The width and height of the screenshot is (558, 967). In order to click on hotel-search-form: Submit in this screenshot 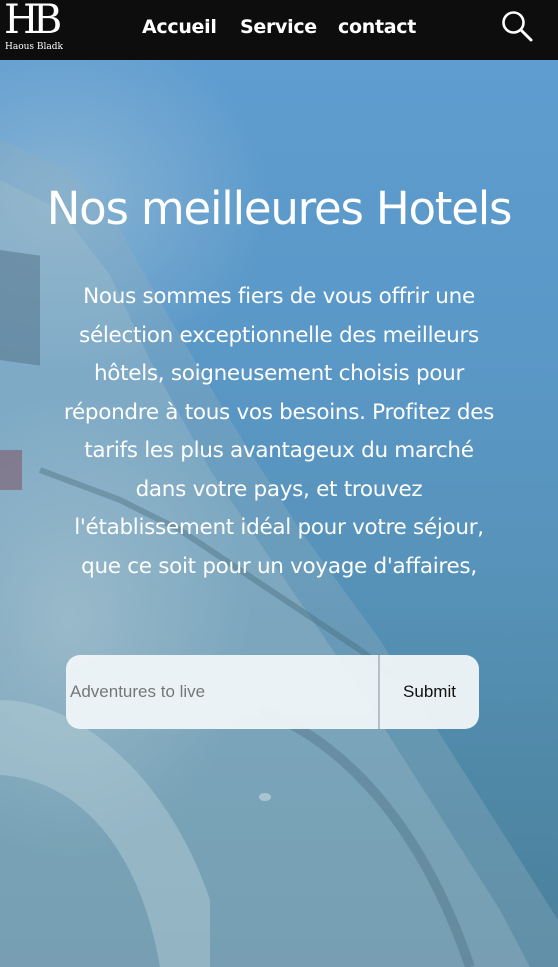, I will do `click(272, 692)`.